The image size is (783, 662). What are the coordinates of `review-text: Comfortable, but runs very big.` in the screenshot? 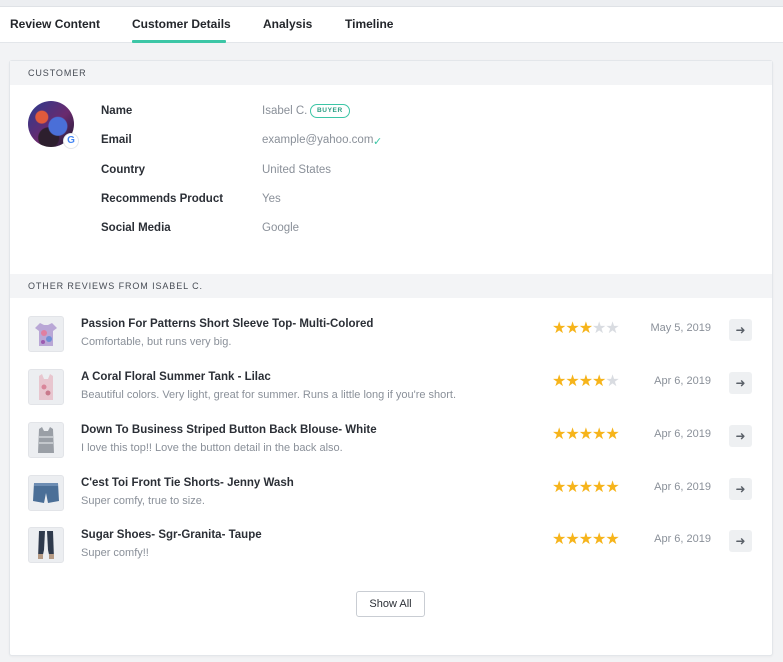 It's located at (156, 342).